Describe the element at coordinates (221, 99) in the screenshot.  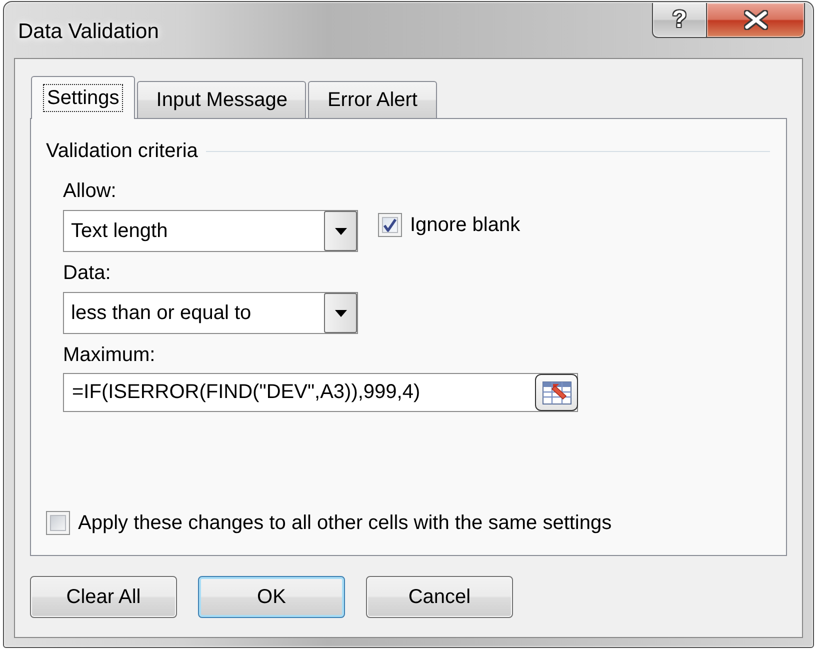
I see `tab: Input Message` at that location.